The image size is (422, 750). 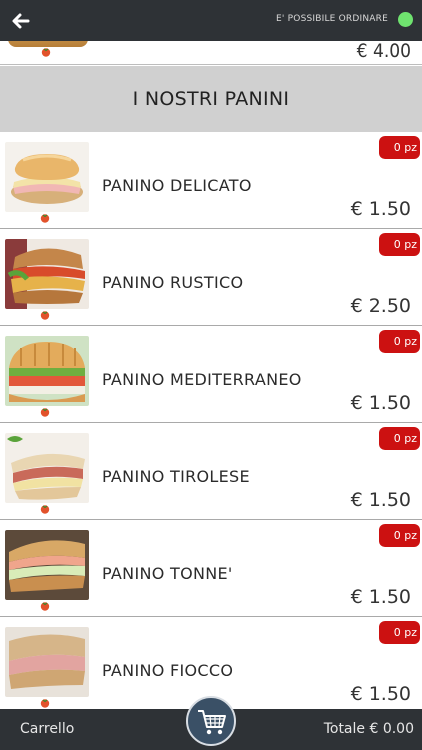 I want to click on back-button, so click(x=21, y=21).